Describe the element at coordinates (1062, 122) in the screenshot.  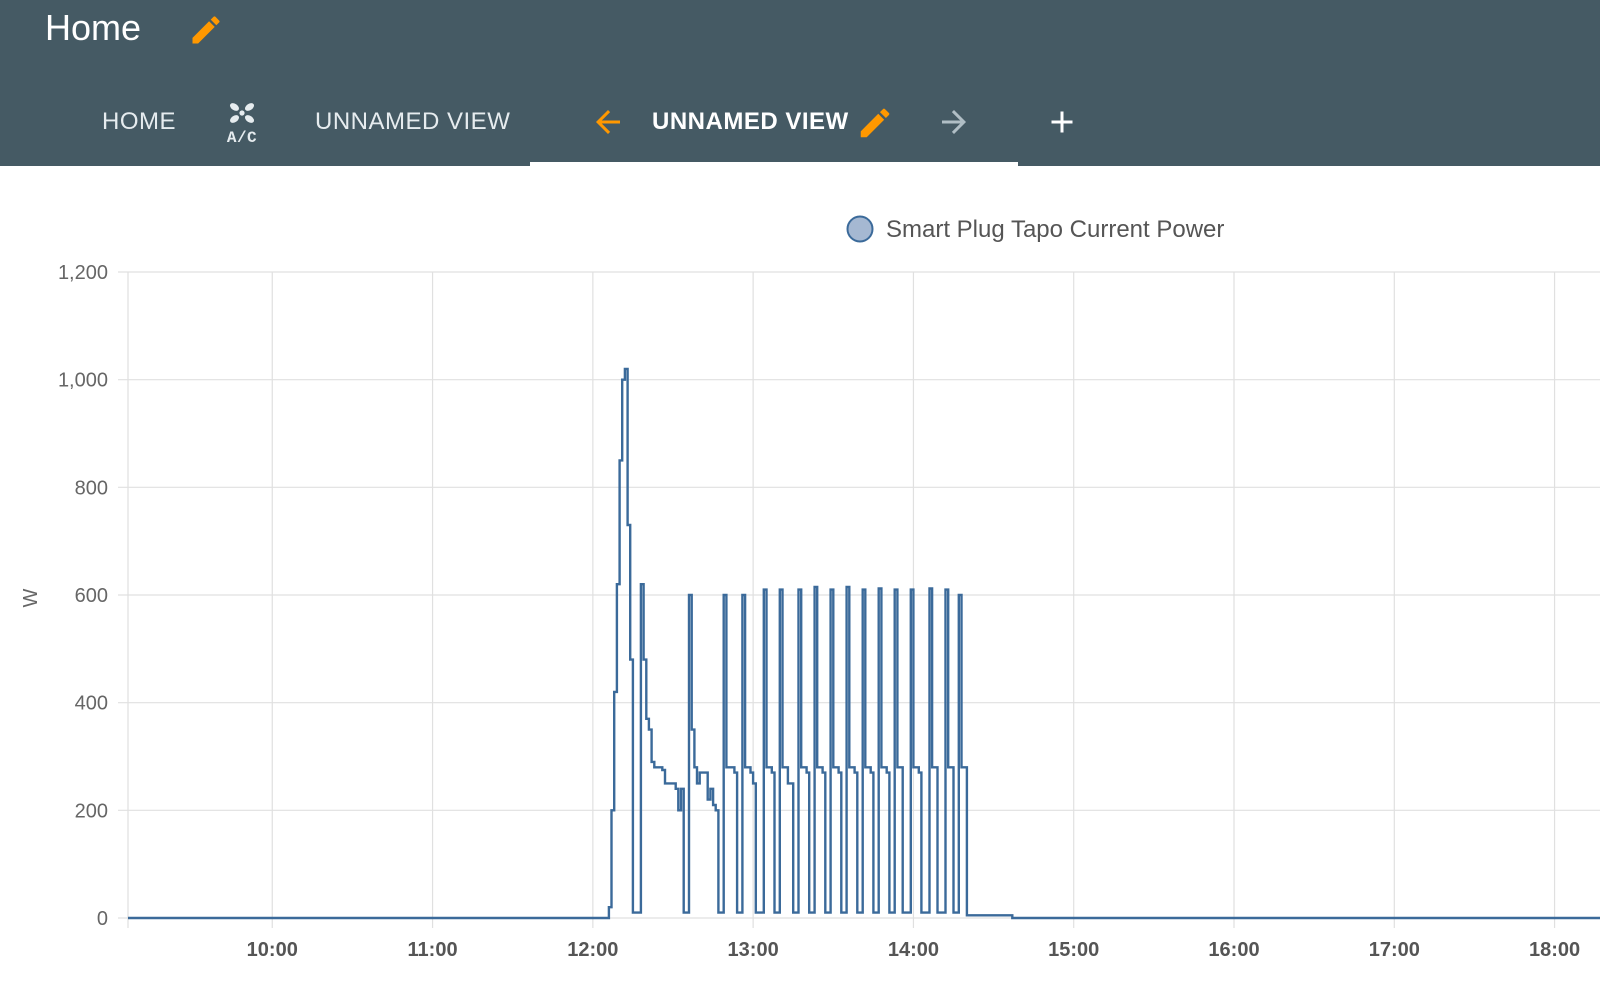
I see `plus-icon` at that location.